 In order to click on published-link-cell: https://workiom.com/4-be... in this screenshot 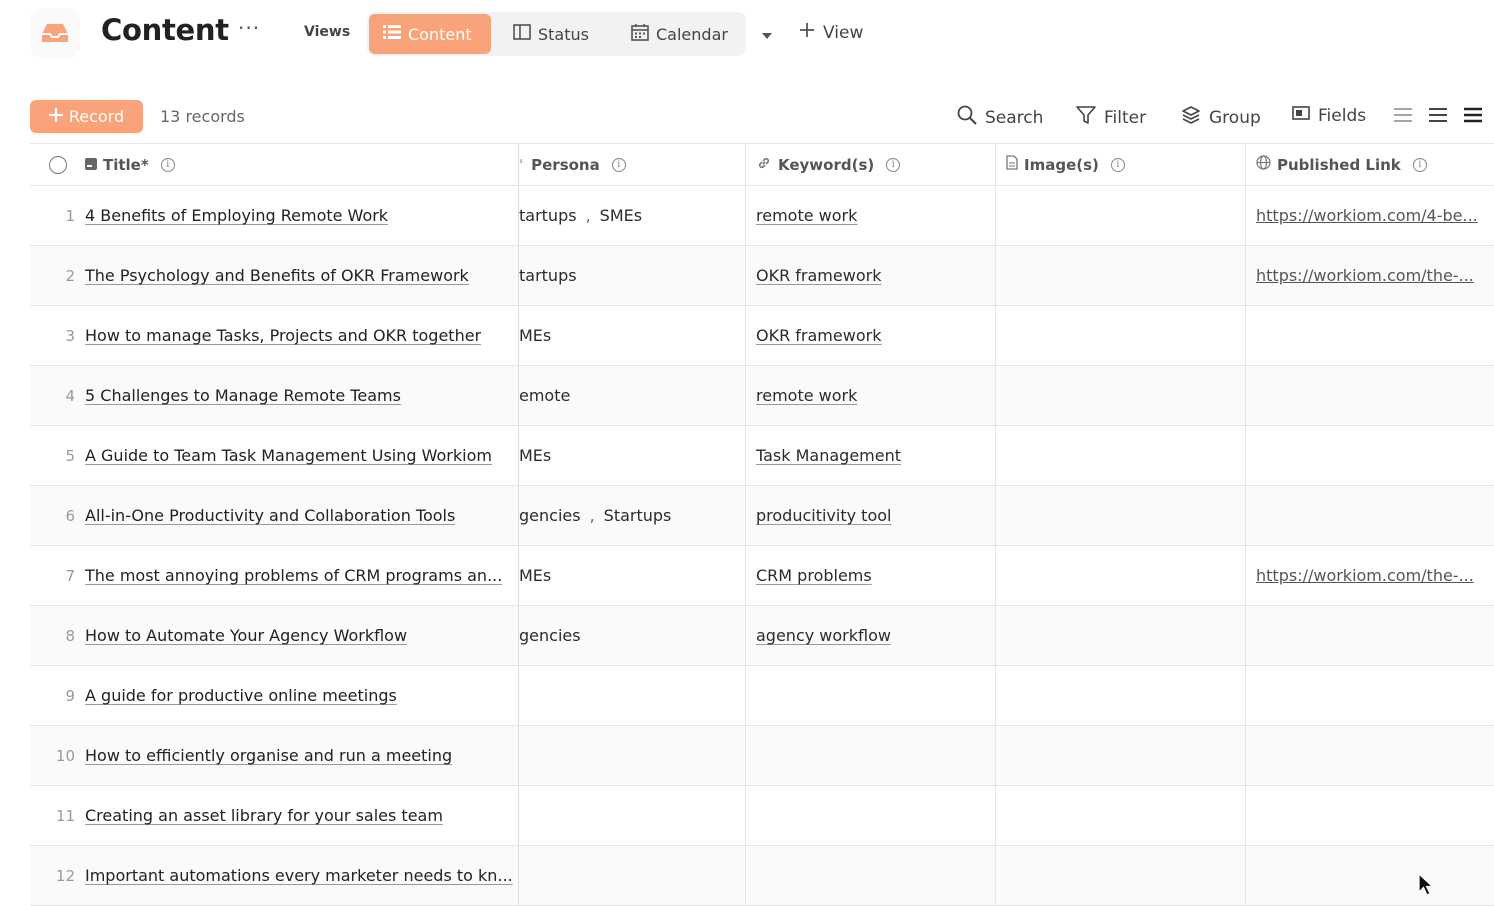, I will do `click(1369, 215)`.